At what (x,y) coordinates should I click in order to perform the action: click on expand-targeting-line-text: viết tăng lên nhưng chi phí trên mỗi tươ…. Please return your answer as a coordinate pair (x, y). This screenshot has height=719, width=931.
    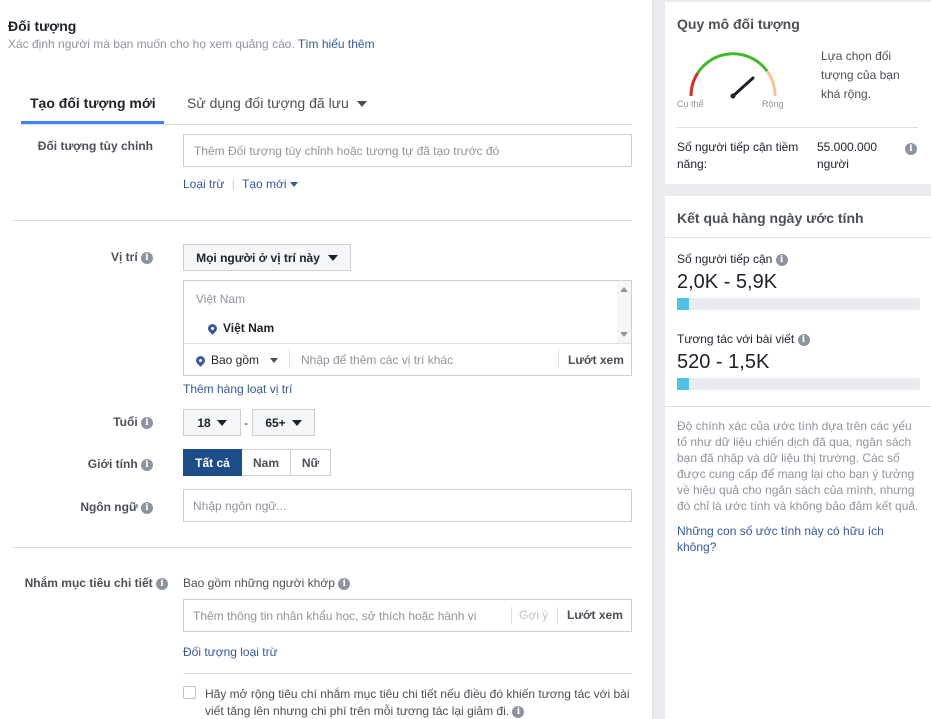
    Looking at the image, I should click on (357, 711).